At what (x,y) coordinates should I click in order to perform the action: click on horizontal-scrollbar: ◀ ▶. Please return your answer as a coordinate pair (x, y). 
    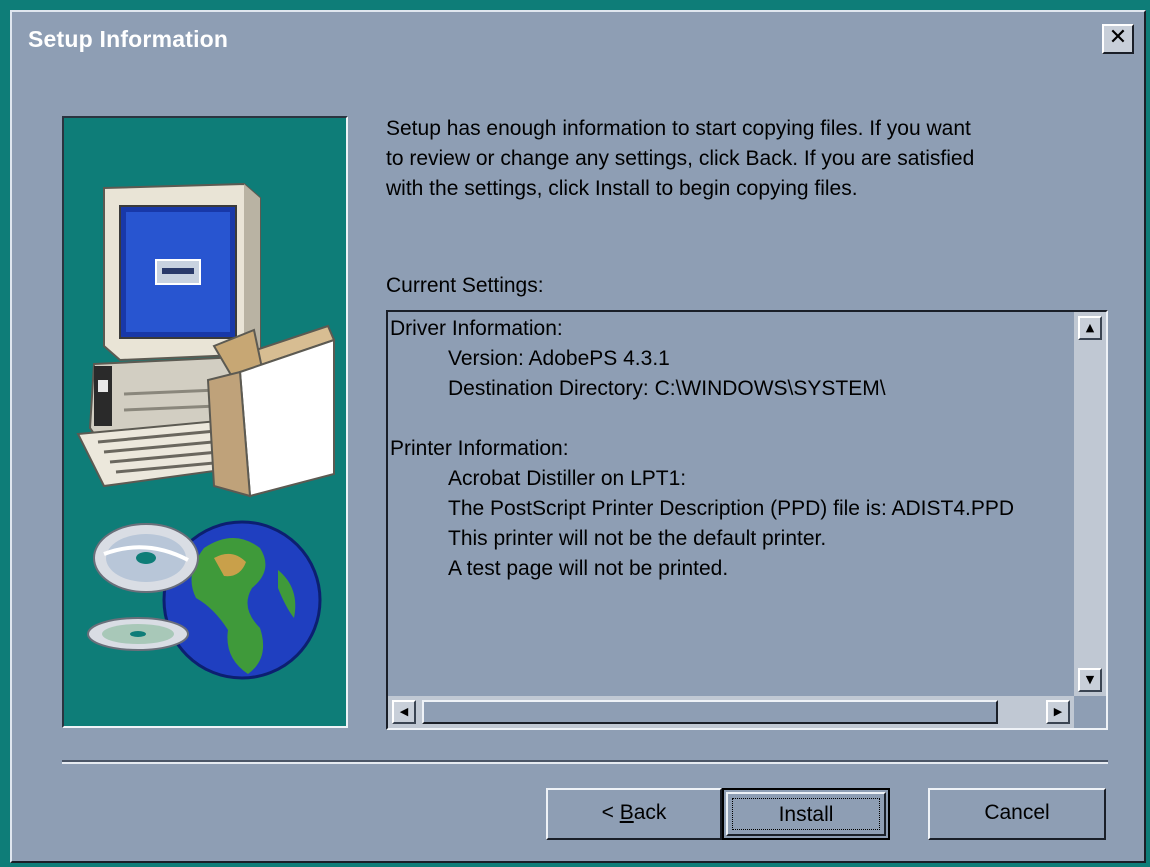
    Looking at the image, I should click on (731, 712).